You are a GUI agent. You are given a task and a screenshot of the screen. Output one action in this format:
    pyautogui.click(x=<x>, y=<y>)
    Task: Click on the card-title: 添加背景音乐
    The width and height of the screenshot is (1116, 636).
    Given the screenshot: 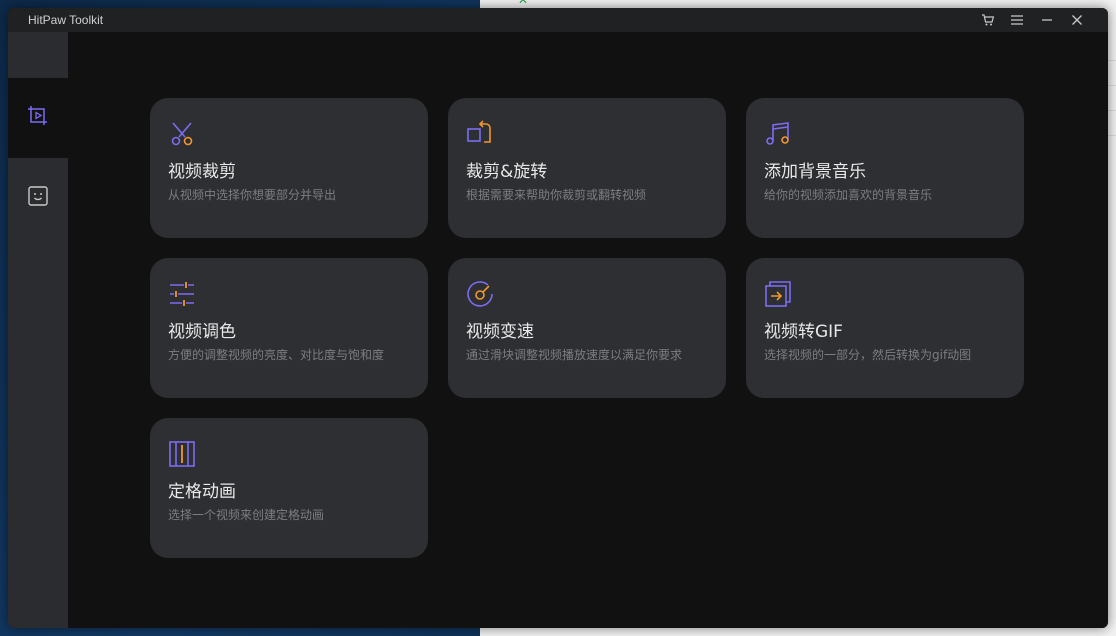 What is the action you would take?
    pyautogui.click(x=815, y=172)
    